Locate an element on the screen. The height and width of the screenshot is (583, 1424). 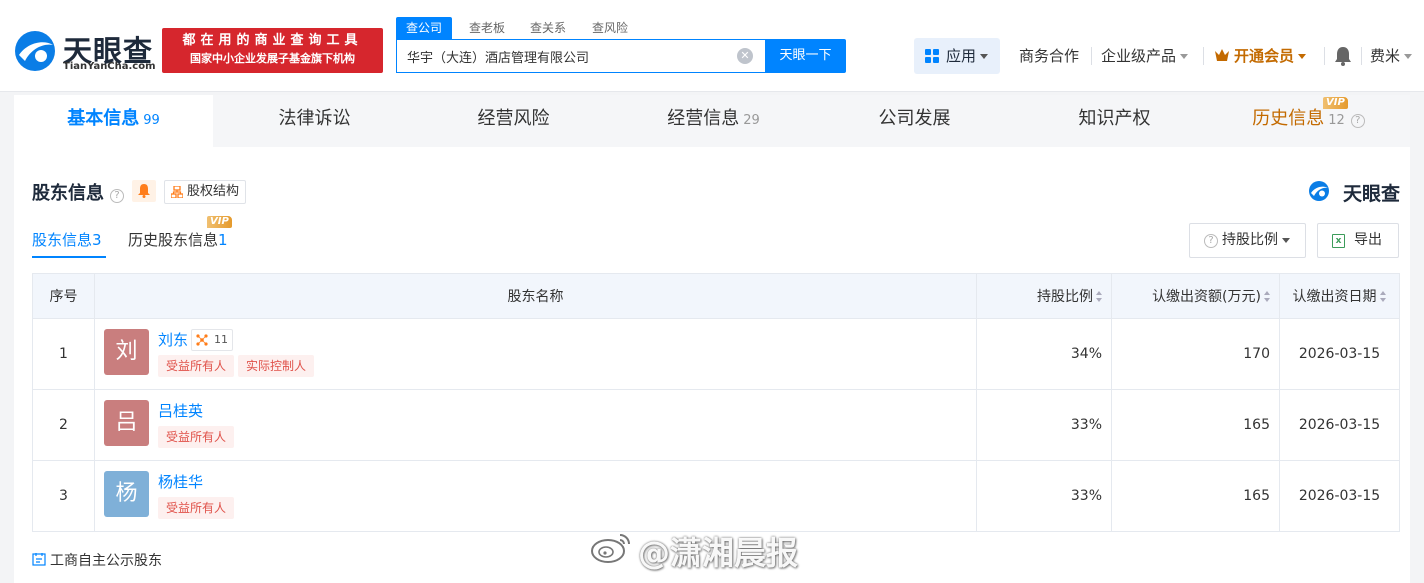
nav-business-cooperation: 商务合作 is located at coordinates (1049, 56).